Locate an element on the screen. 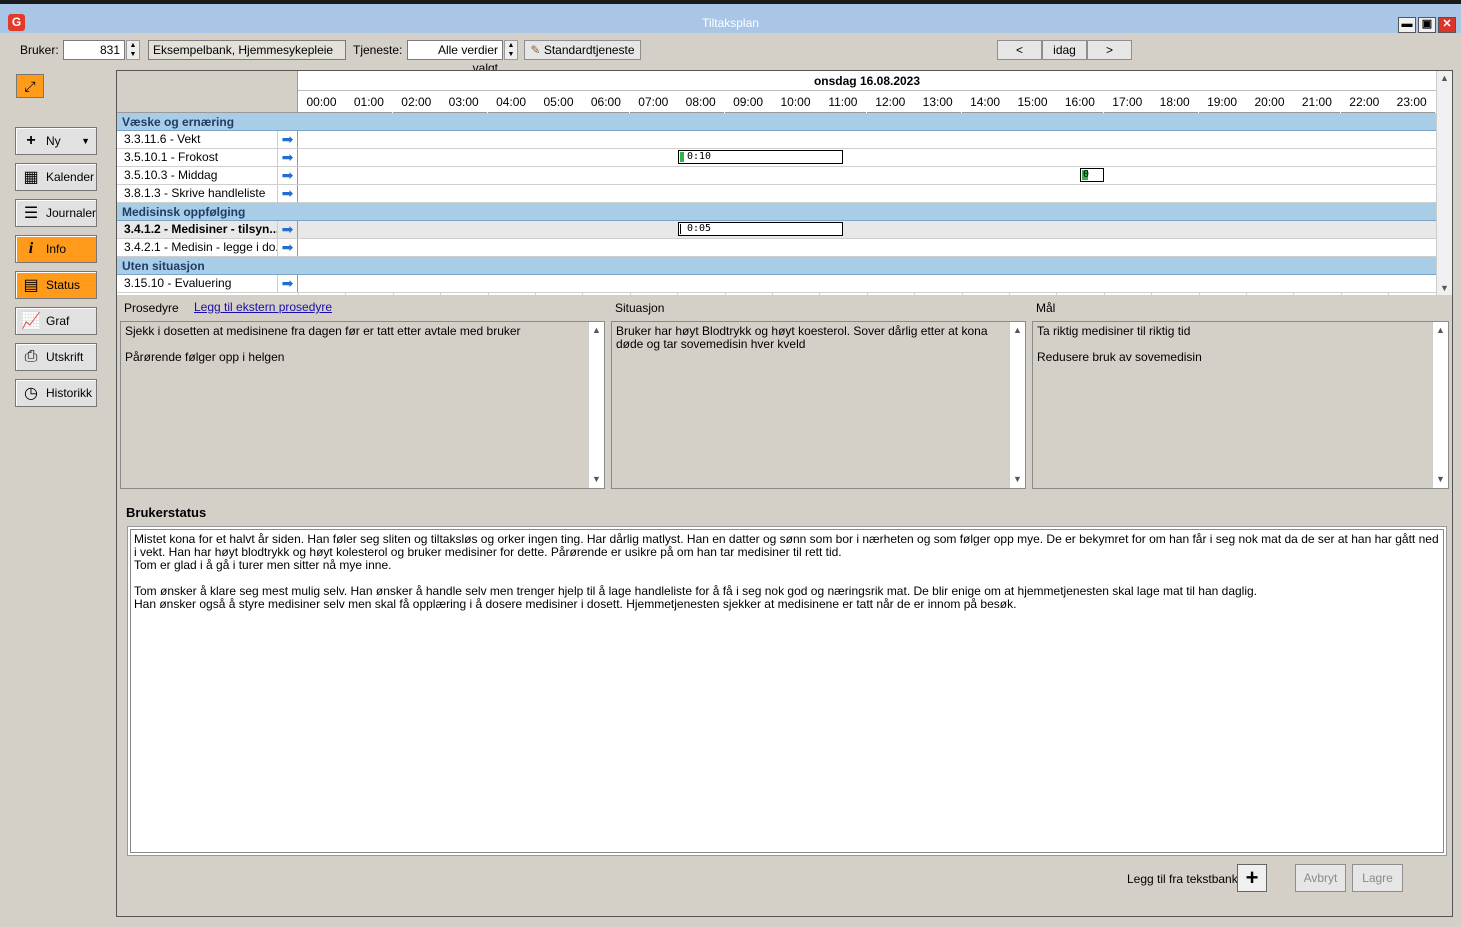  chevron-down-icon: ▼ is located at coordinates (85, 141).